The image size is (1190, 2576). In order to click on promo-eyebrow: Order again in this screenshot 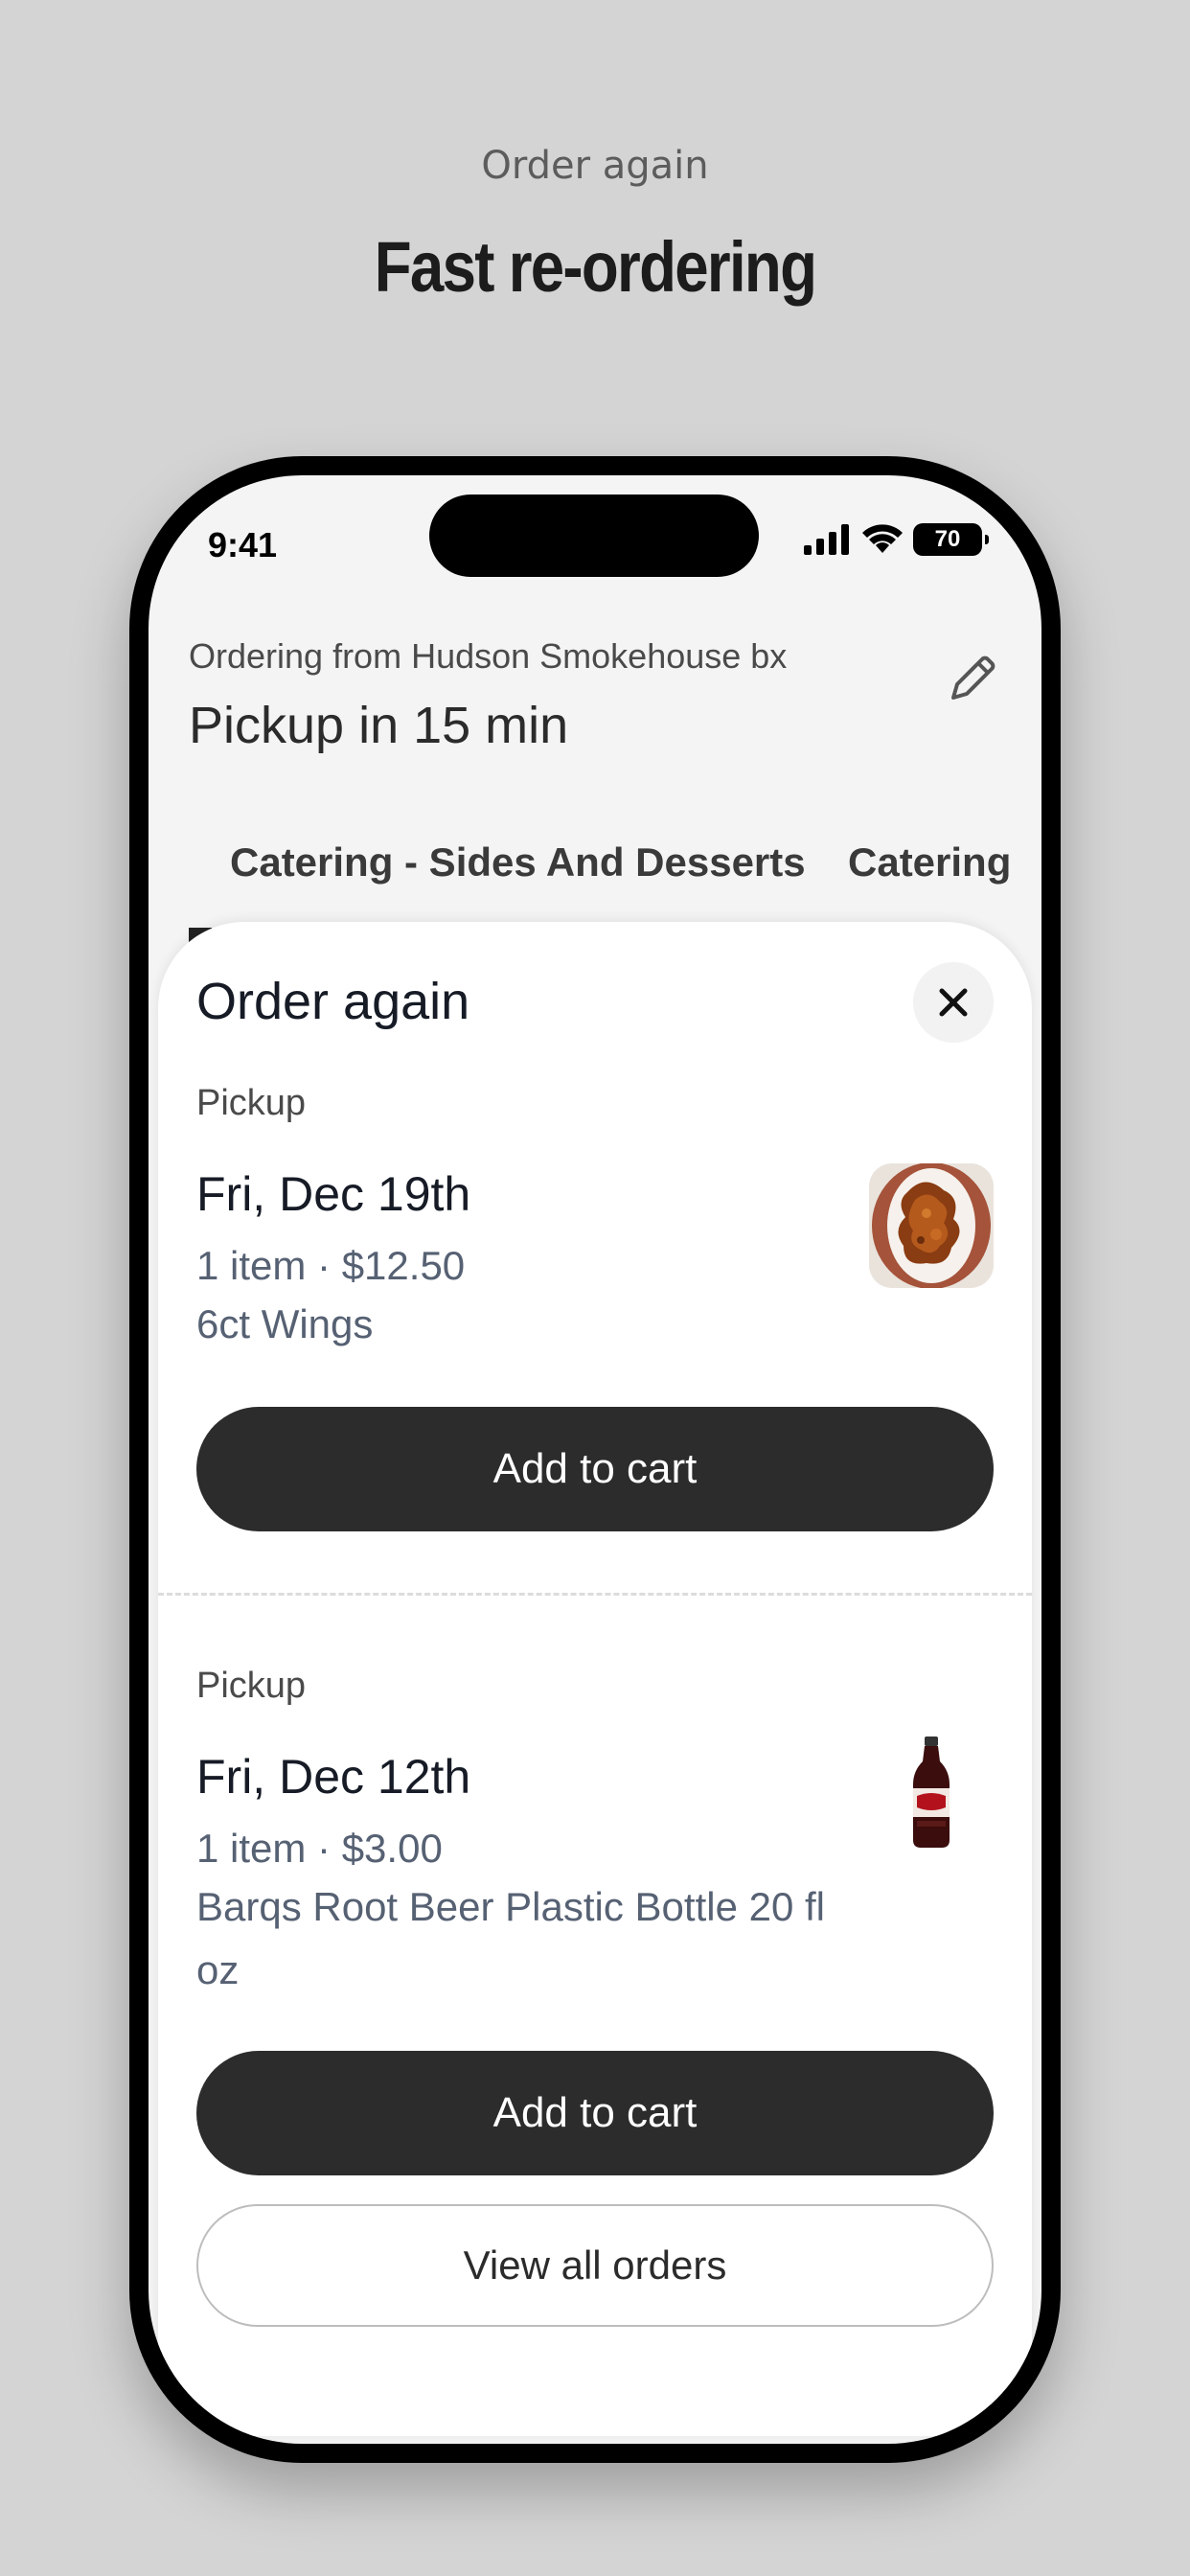, I will do `click(595, 166)`.